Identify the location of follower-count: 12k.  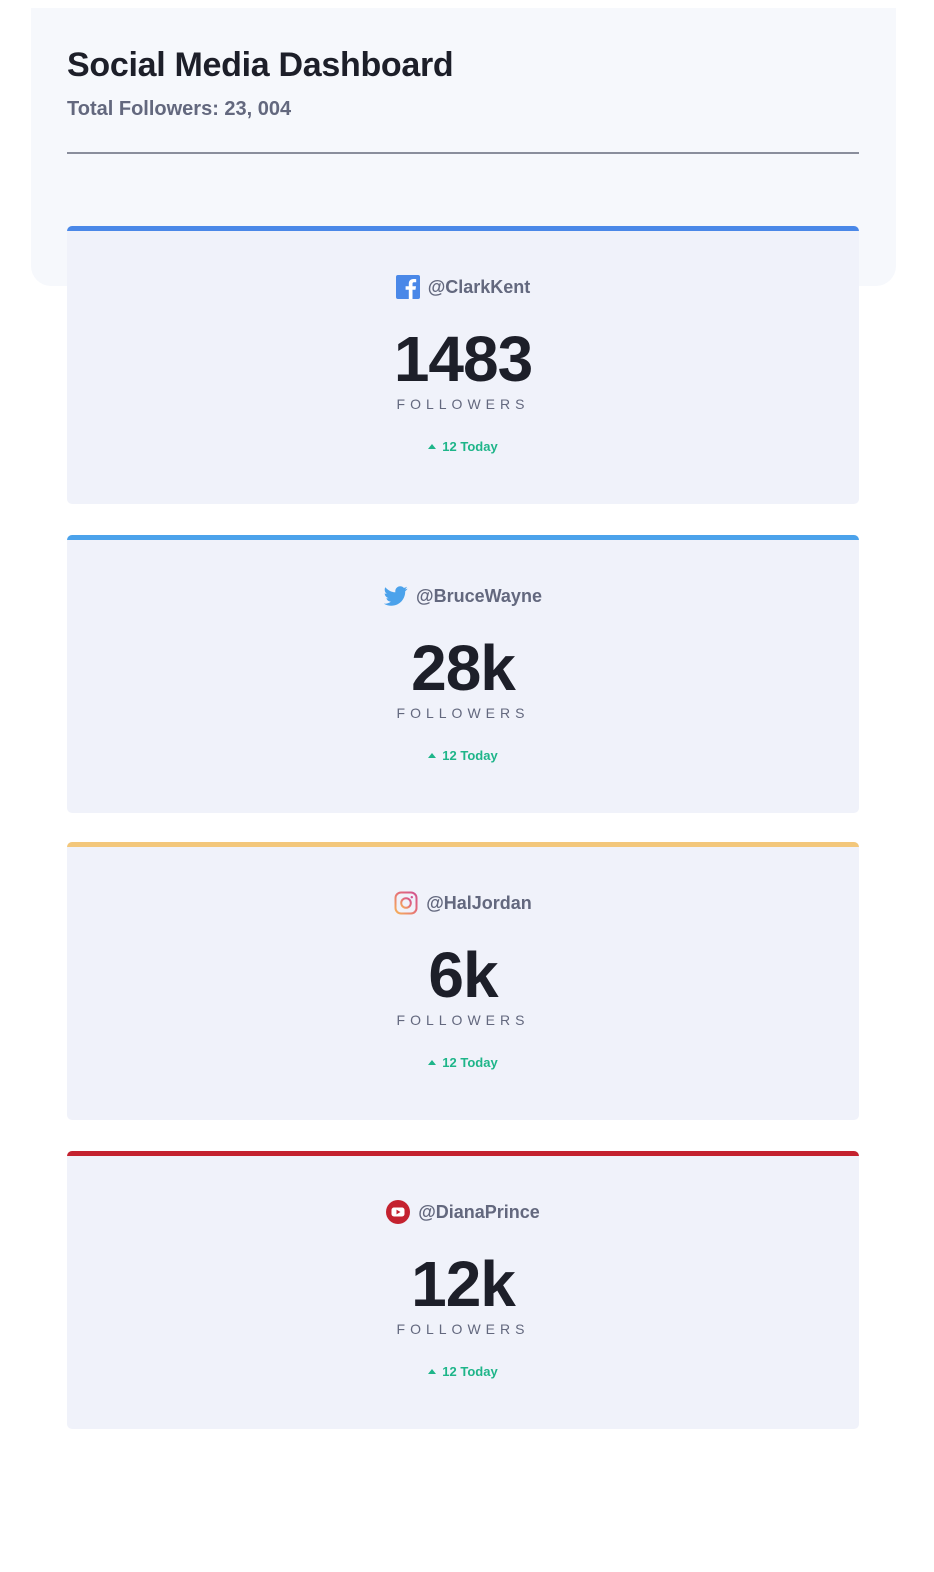
(463, 1284).